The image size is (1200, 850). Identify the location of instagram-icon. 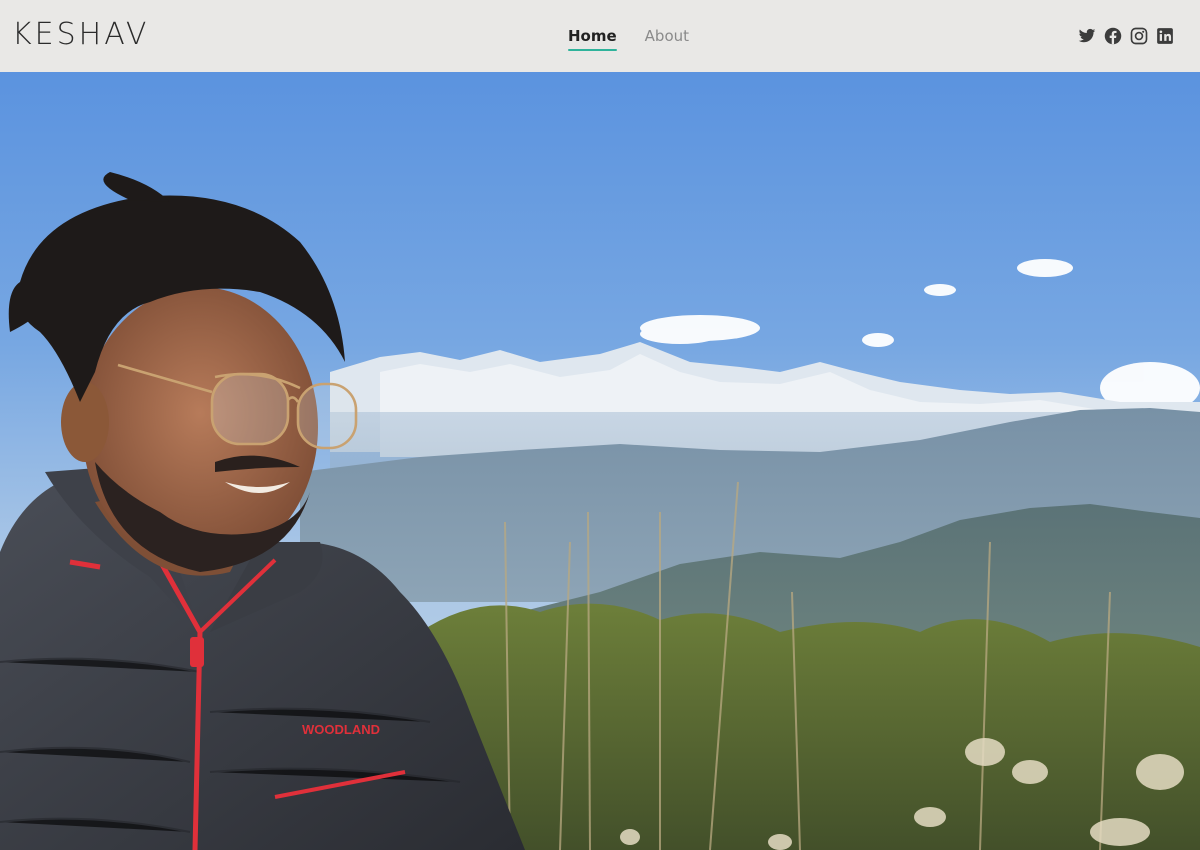
(1139, 36).